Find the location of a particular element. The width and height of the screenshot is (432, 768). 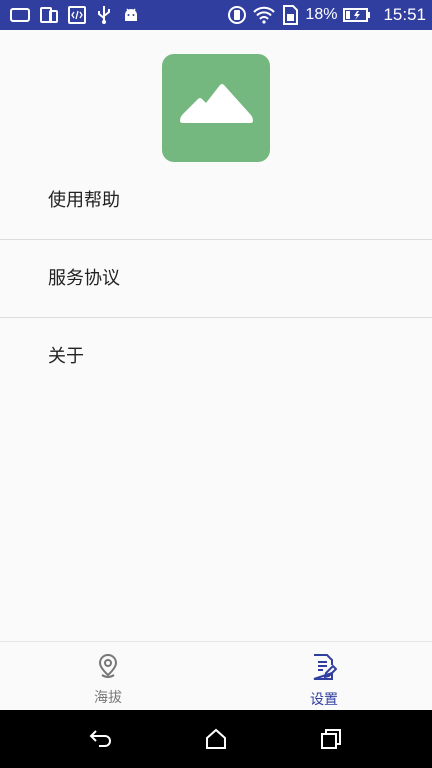

tab-settings: 设置 is located at coordinates (324, 676).